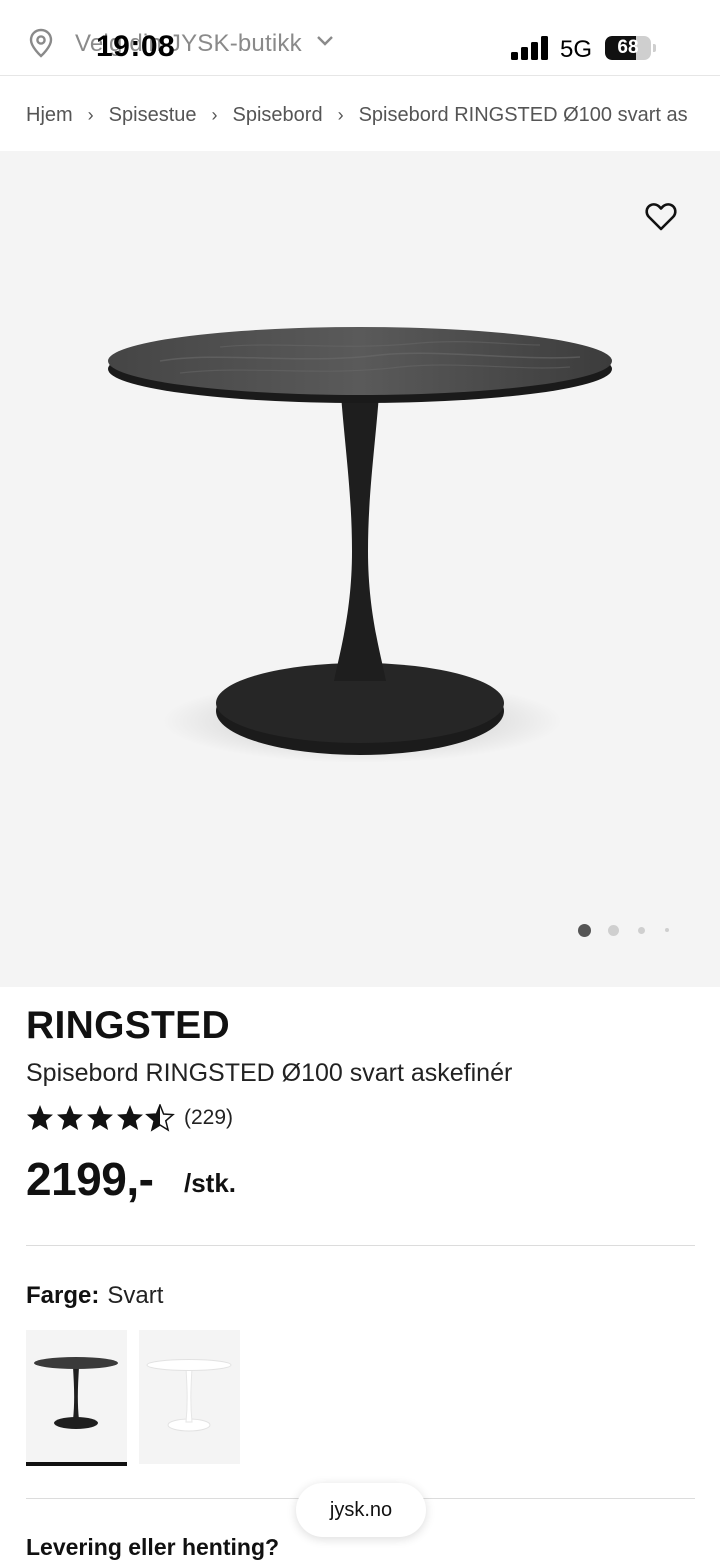 This screenshot has height=1560, width=720. Describe the element at coordinates (360, 38) in the screenshot. I see `top-bar: Velg din JYSK-butikk 19:08 5G 68` at that location.